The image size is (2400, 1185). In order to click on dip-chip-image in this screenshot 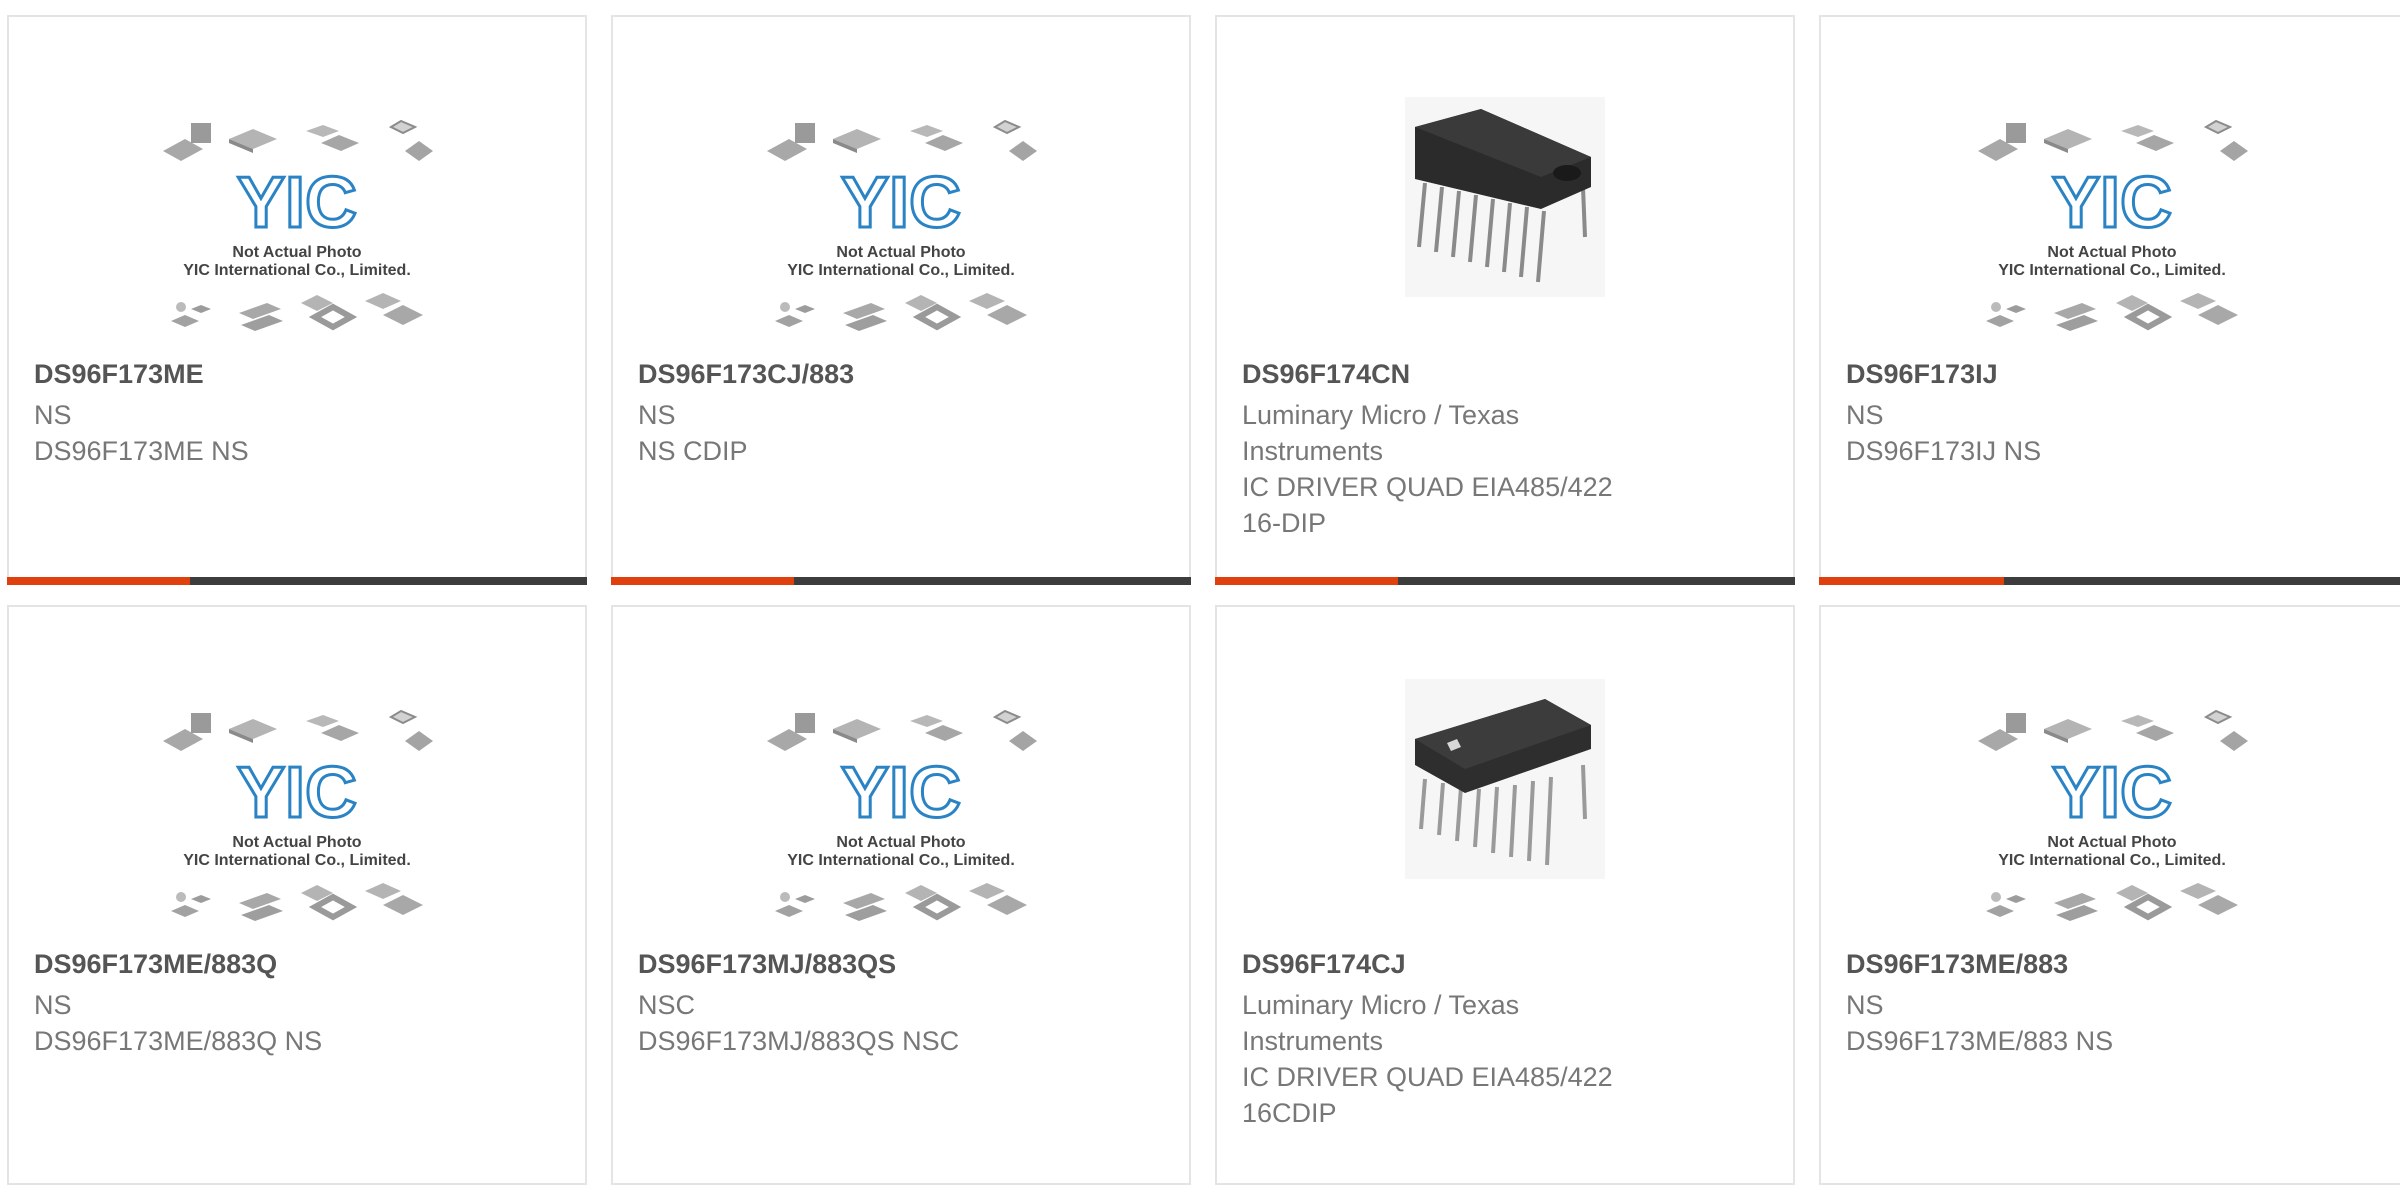, I will do `click(1505, 197)`.